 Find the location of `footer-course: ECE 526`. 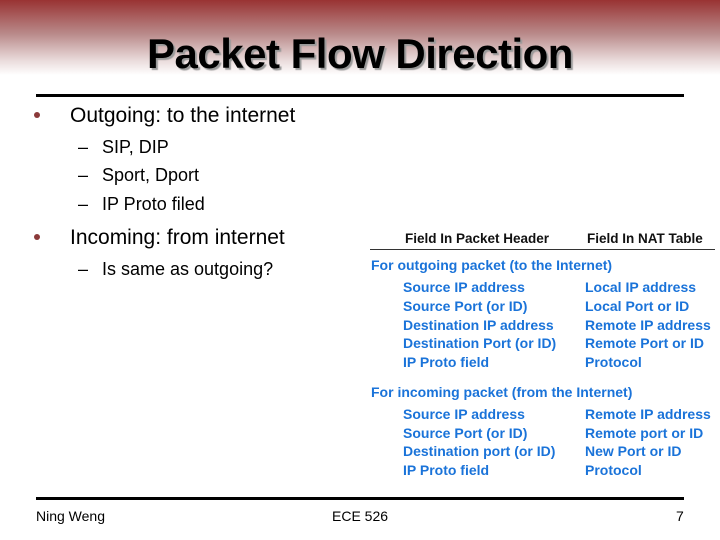

footer-course: ECE 526 is located at coordinates (360, 516).